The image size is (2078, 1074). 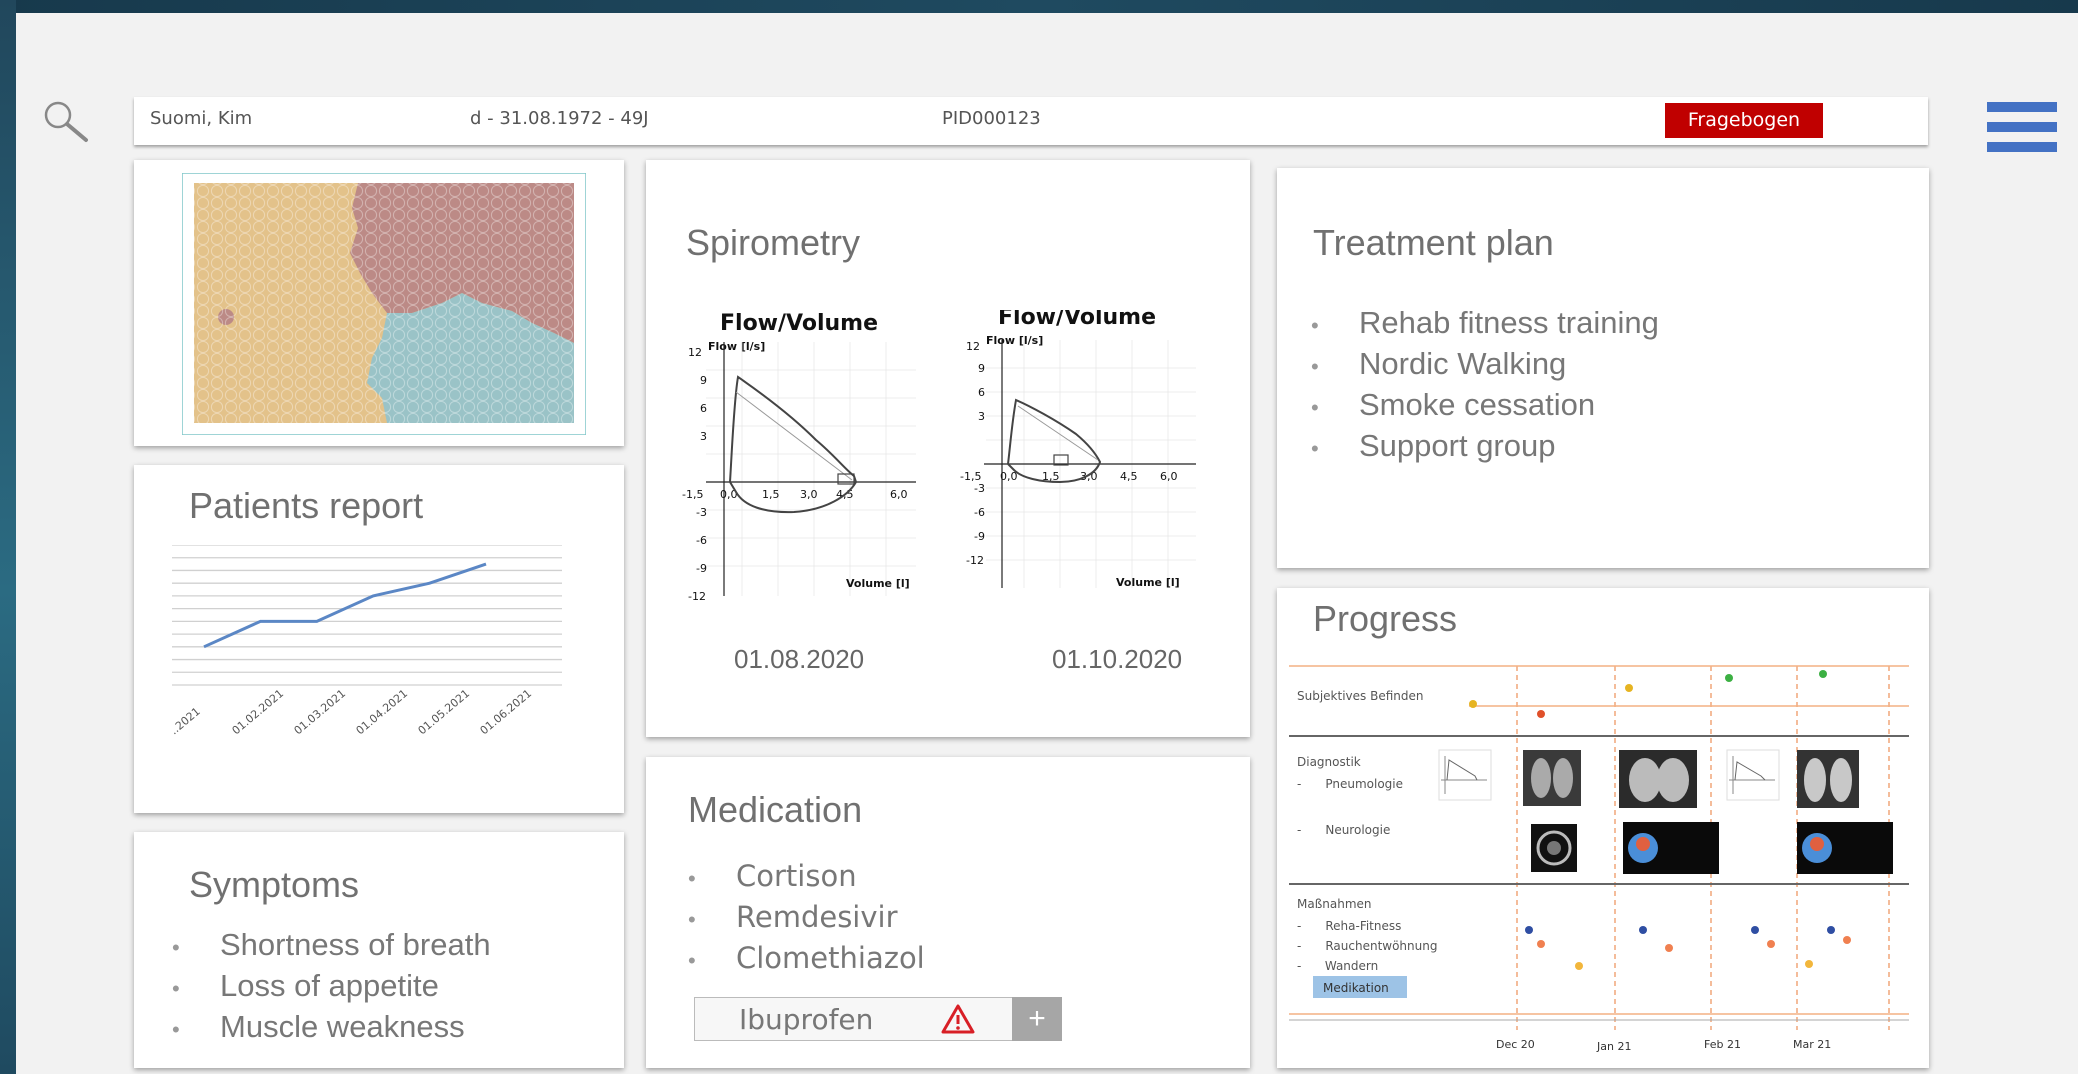 I want to click on plus-icon: +, so click(x=1037, y=1018).